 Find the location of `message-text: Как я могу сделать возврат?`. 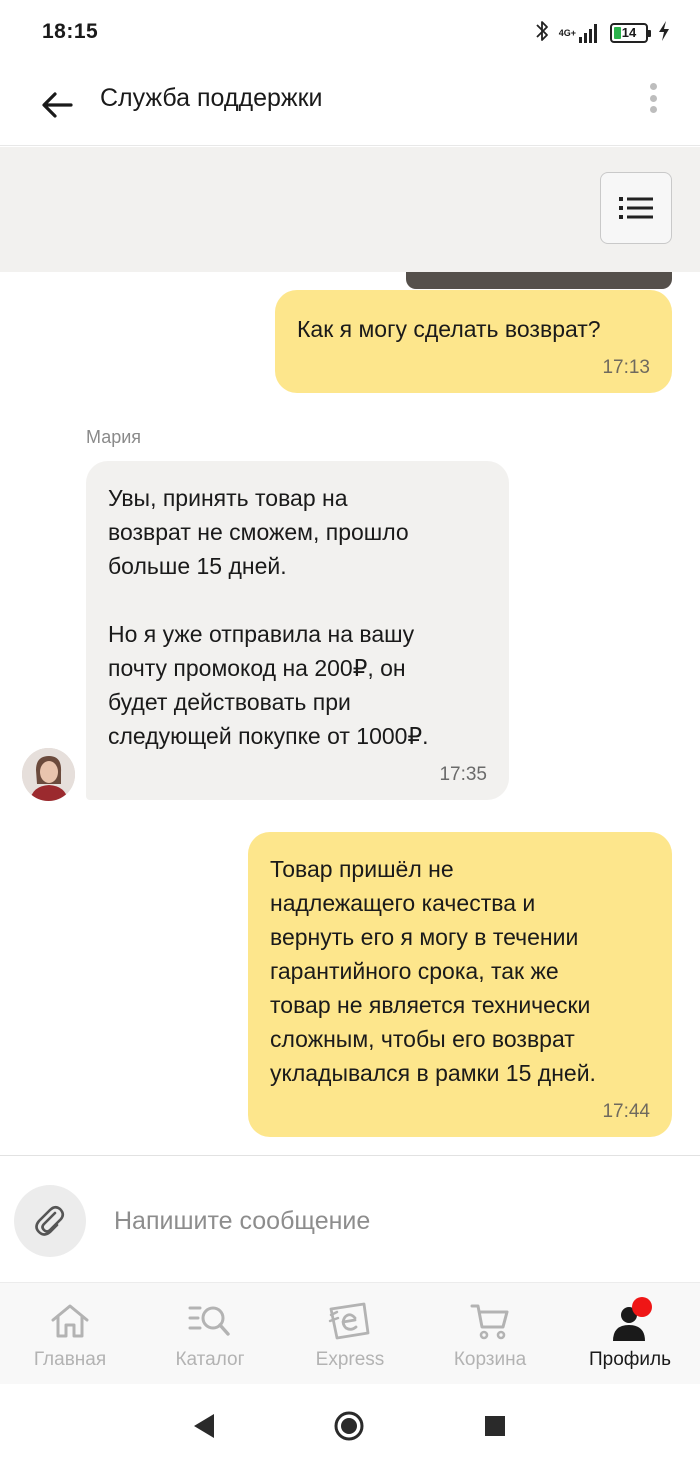

message-text: Как я могу сделать возврат? is located at coordinates (449, 329).